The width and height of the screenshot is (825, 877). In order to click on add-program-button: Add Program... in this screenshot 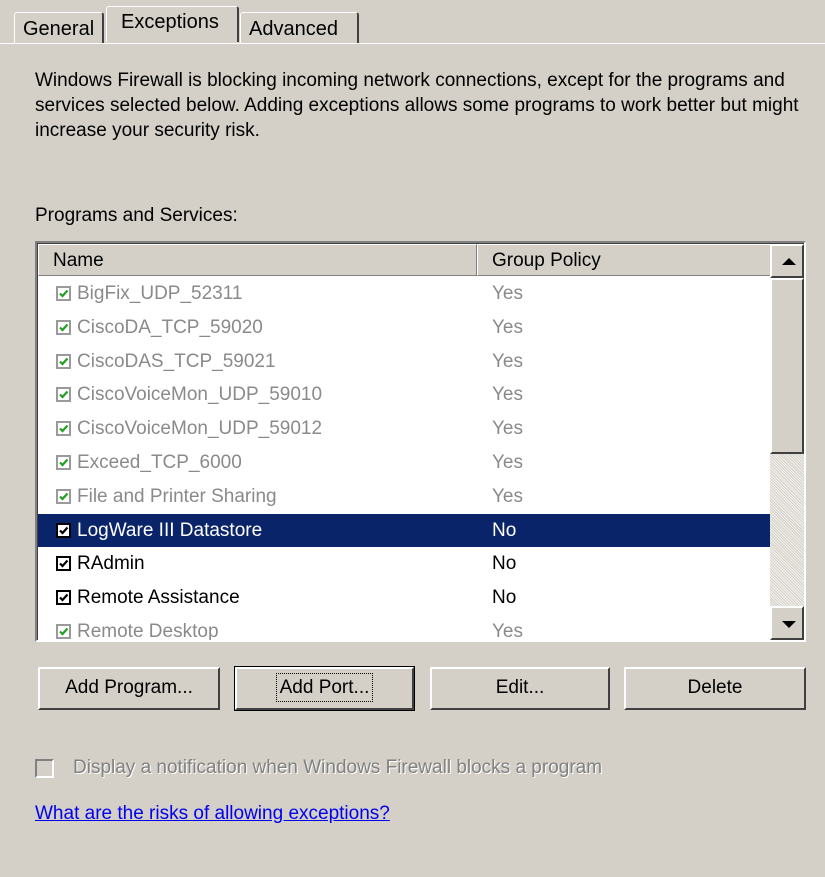, I will do `click(129, 688)`.